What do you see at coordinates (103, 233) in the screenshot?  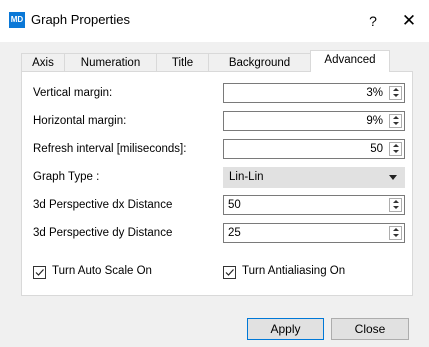 I see `dy-distance-label: 3d Perspective dy Distance` at bounding box center [103, 233].